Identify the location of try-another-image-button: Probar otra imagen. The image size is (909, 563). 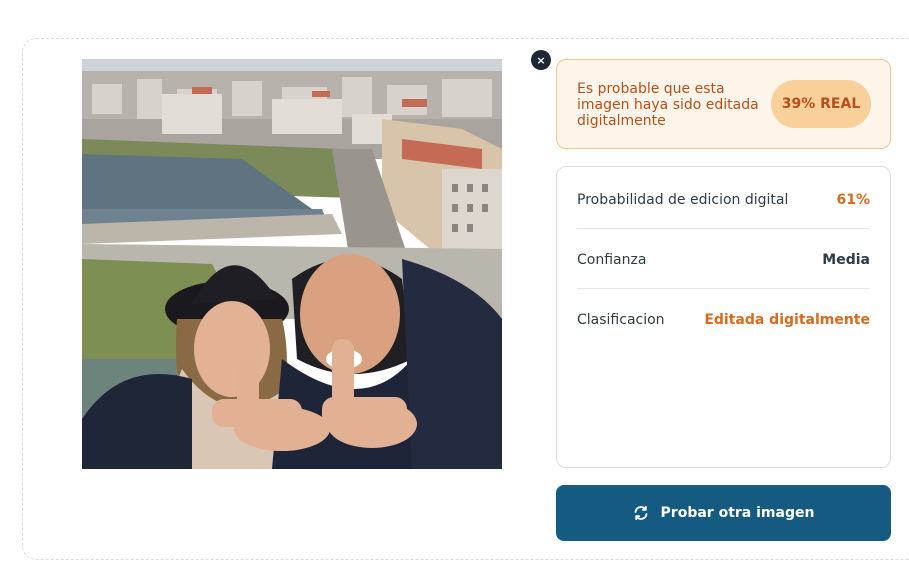
(723, 513).